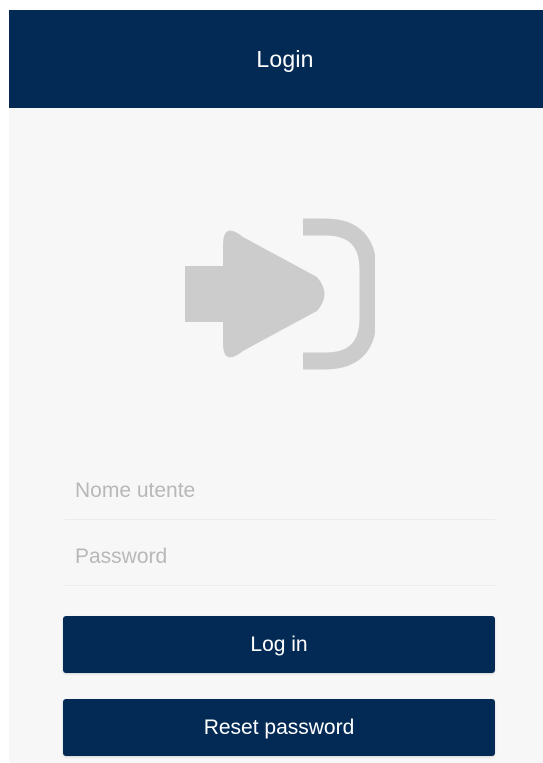 The height and width of the screenshot is (763, 543). What do you see at coordinates (279, 727) in the screenshot?
I see `reset-password-button: Reset password` at bounding box center [279, 727].